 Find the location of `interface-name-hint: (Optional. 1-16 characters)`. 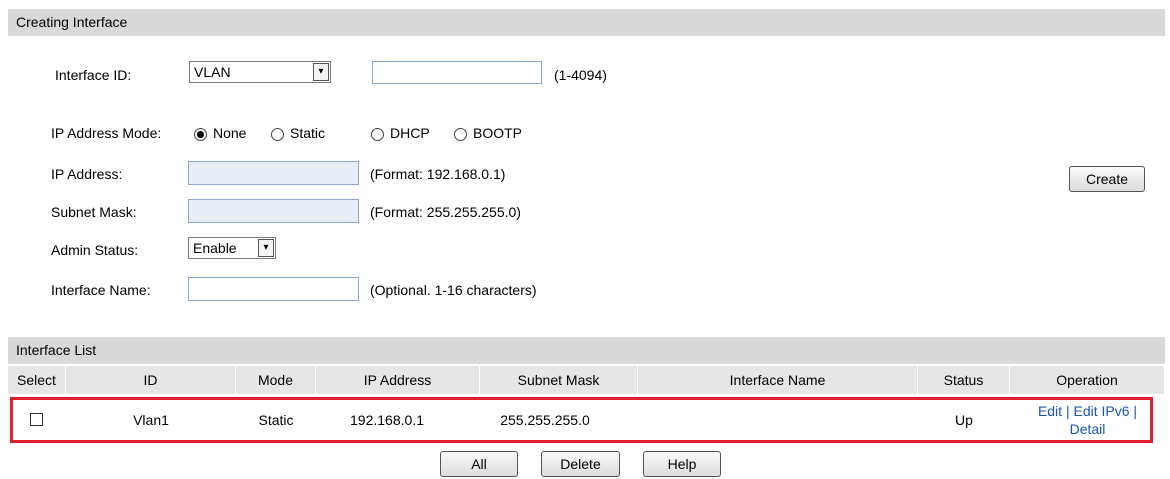

interface-name-hint: (Optional. 1-16 characters) is located at coordinates (453, 290).